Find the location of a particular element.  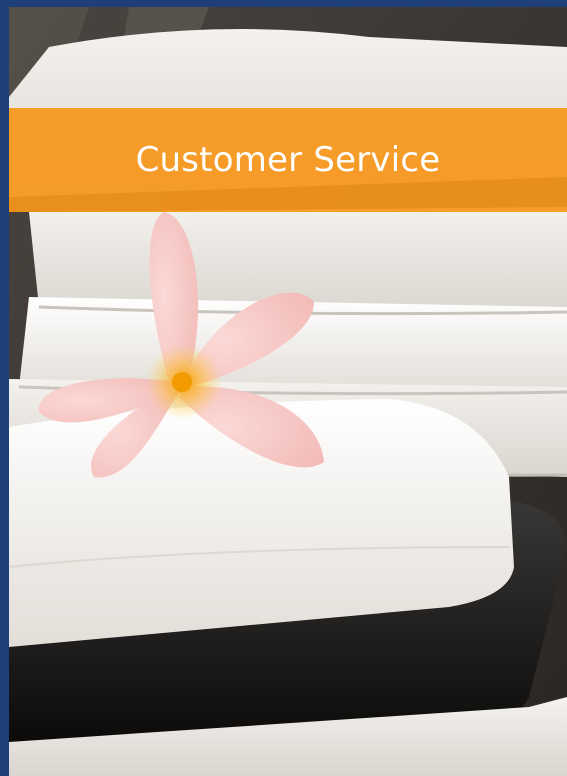

page-title: Customer Service is located at coordinates (288, 160).